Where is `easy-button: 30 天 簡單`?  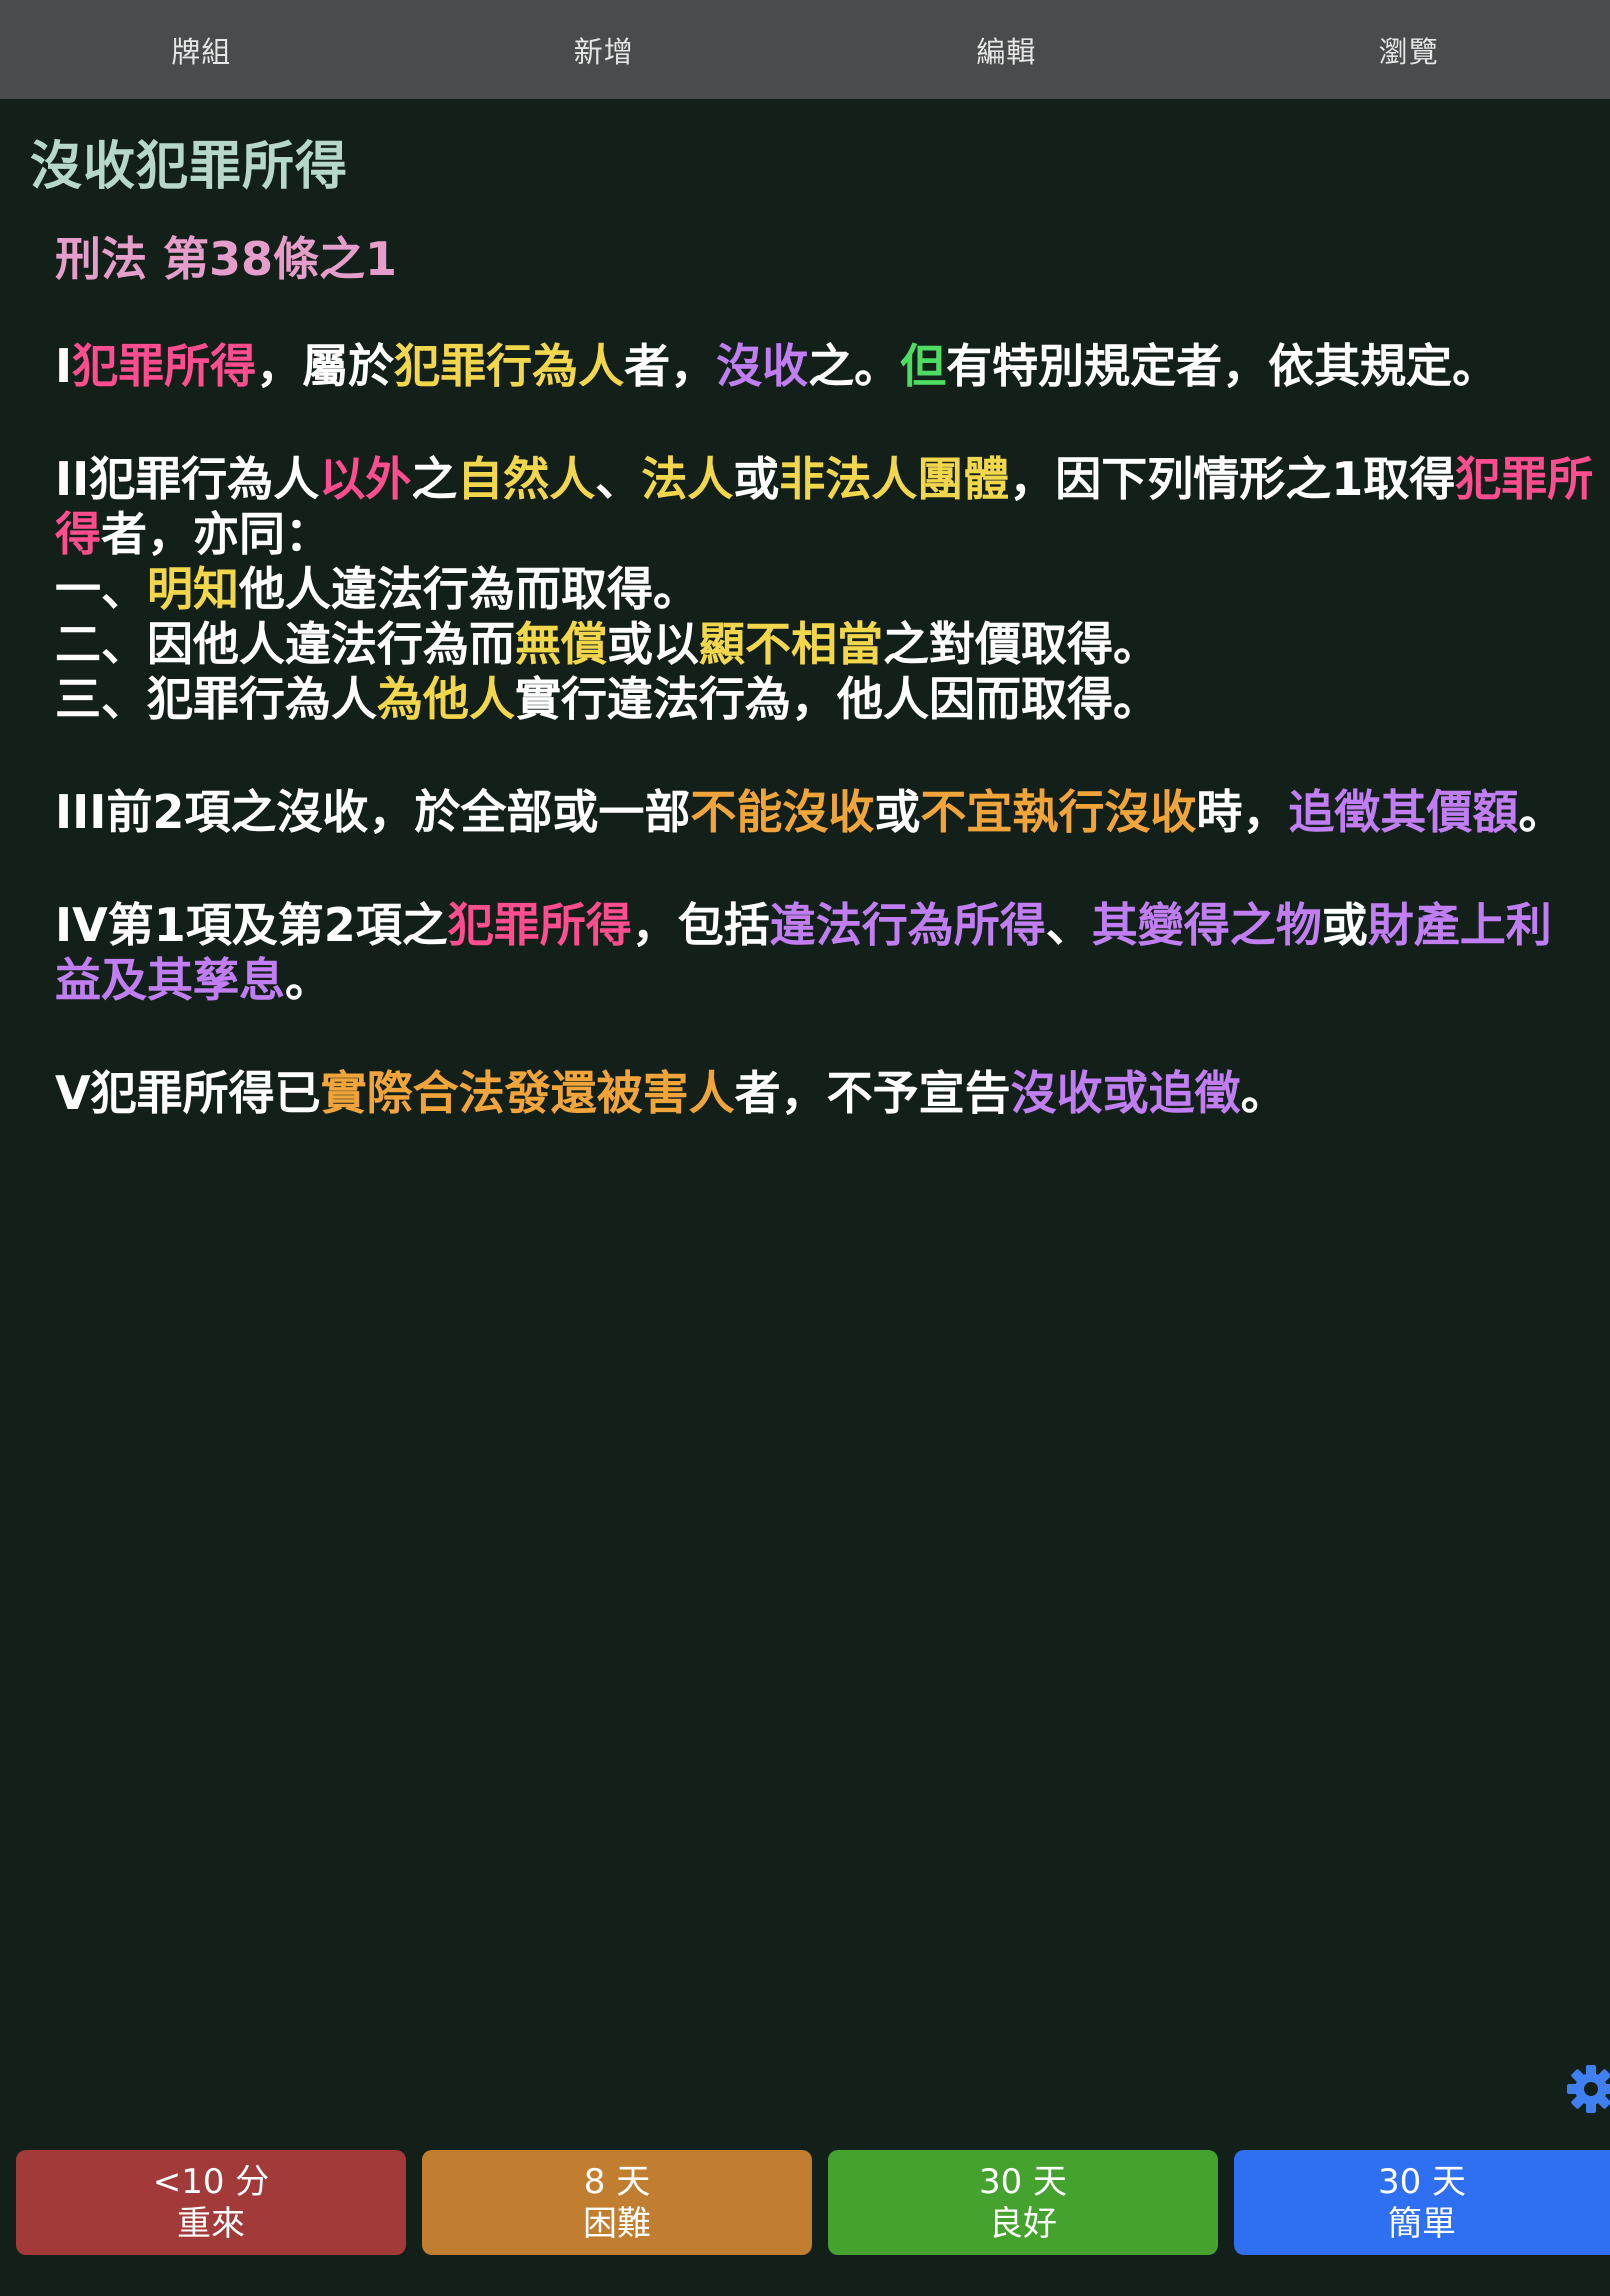
easy-button: 30 天 簡單 is located at coordinates (1422, 2202).